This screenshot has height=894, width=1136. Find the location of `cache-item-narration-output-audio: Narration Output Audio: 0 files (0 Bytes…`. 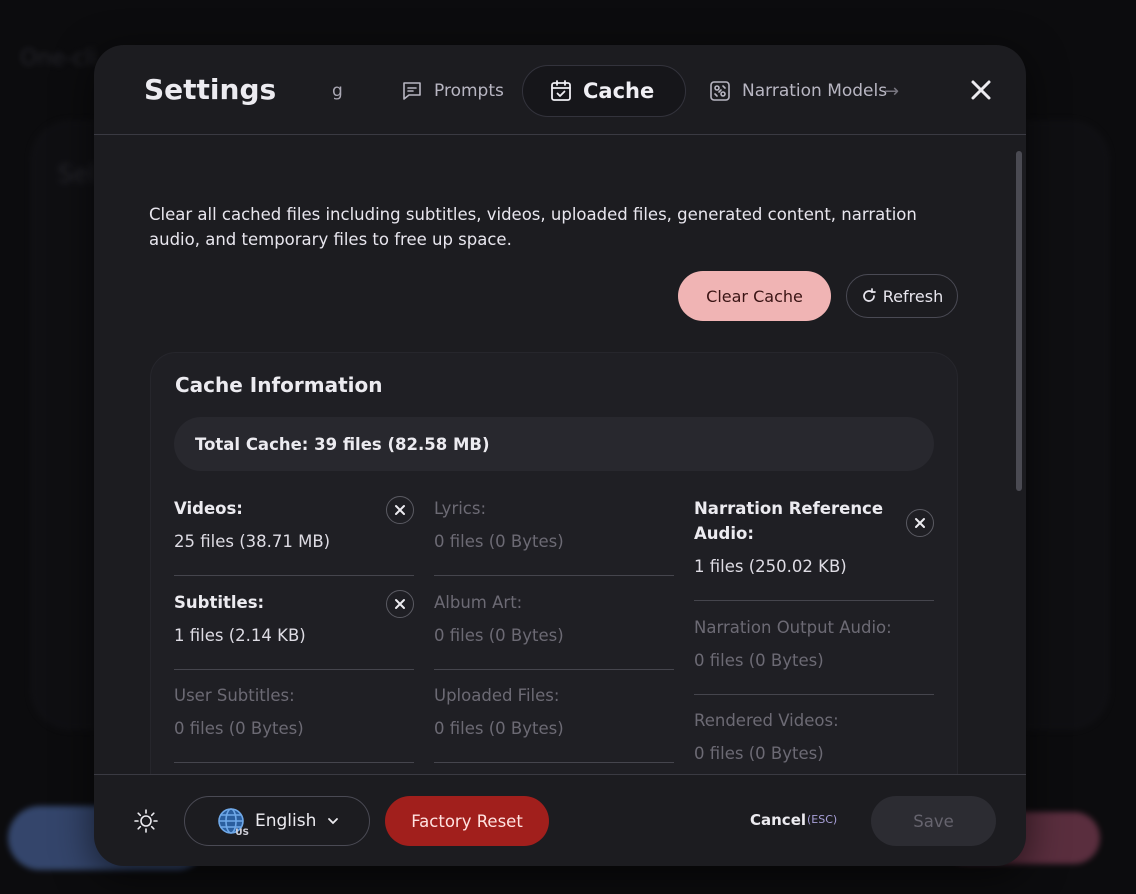

cache-item-narration-output-audio: Narration Output Audio: 0 files (0 Bytes… is located at coordinates (814, 655).